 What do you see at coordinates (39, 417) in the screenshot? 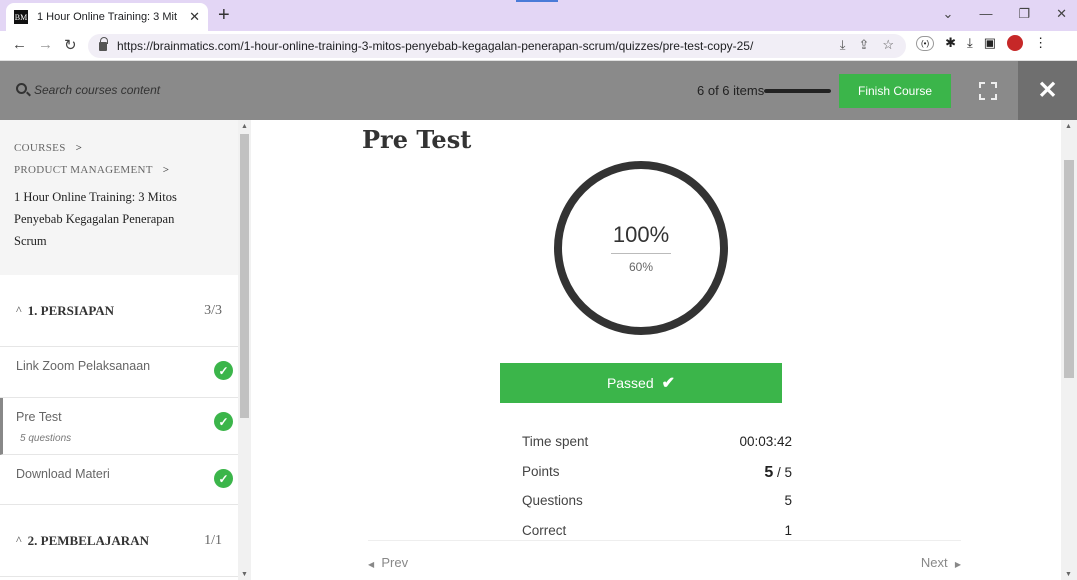
I see `lesson-name: Pre Test` at bounding box center [39, 417].